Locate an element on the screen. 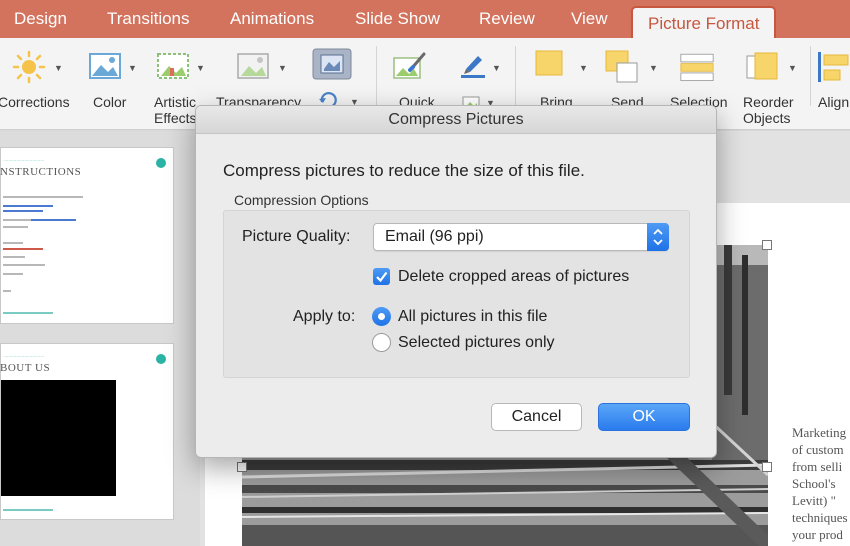 The image size is (850, 546). select-stepper is located at coordinates (658, 237).